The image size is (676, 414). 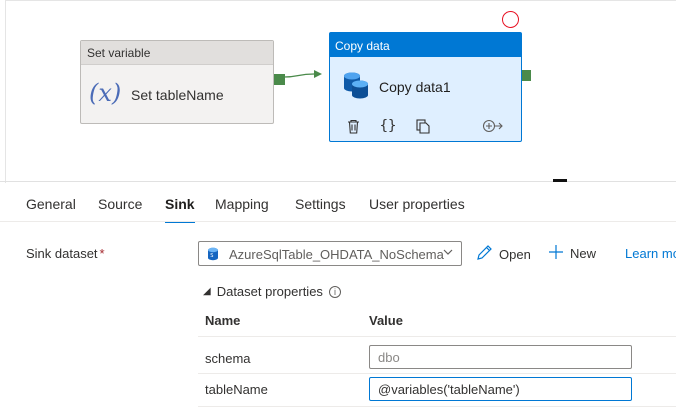 I want to click on open-dataset-button: Open, so click(x=503, y=254).